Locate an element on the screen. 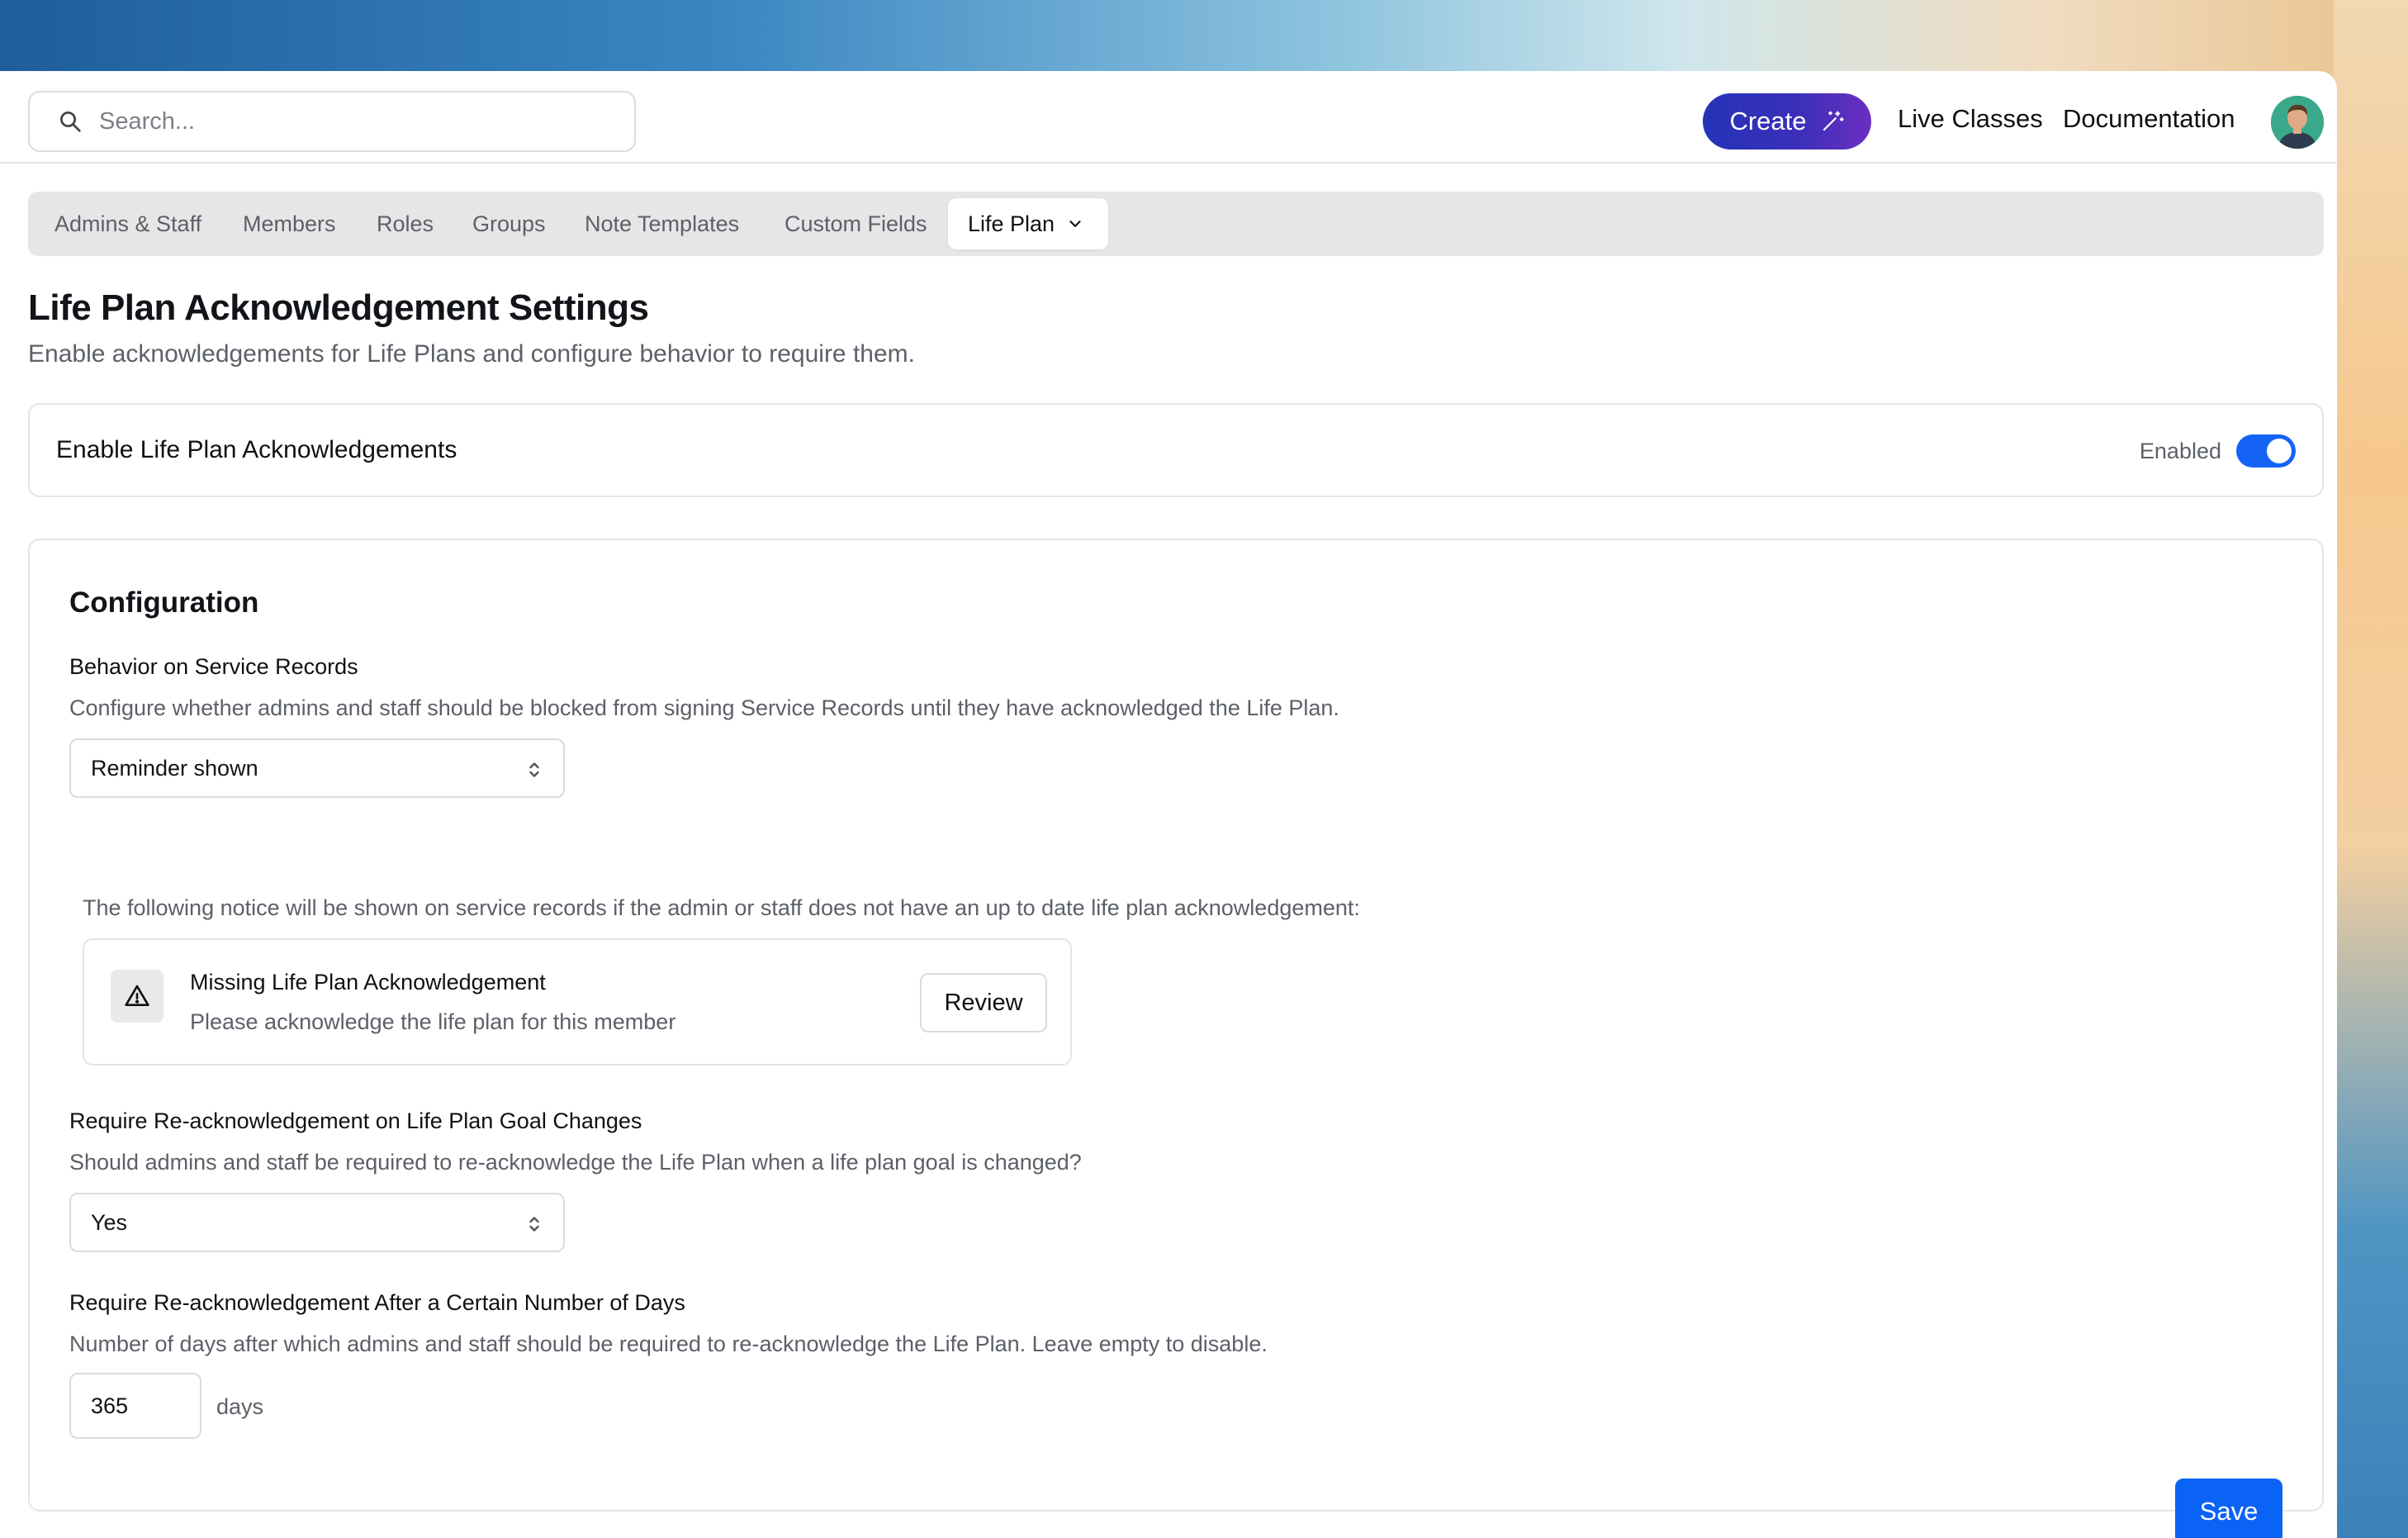 Image resolution: width=2408 pixels, height=1538 pixels. tab-groups: Groups is located at coordinates (509, 224).